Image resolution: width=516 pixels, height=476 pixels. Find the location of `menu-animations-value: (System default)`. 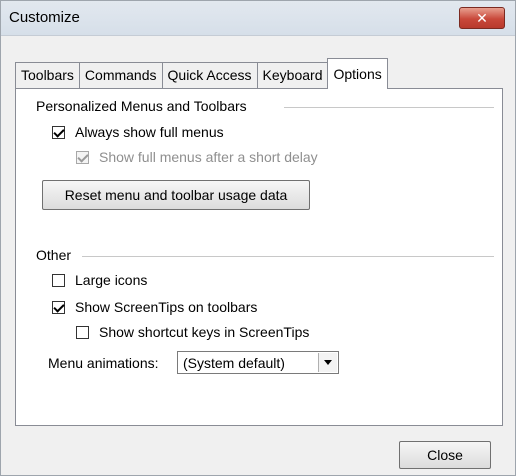

menu-animations-value: (System default) is located at coordinates (234, 362).